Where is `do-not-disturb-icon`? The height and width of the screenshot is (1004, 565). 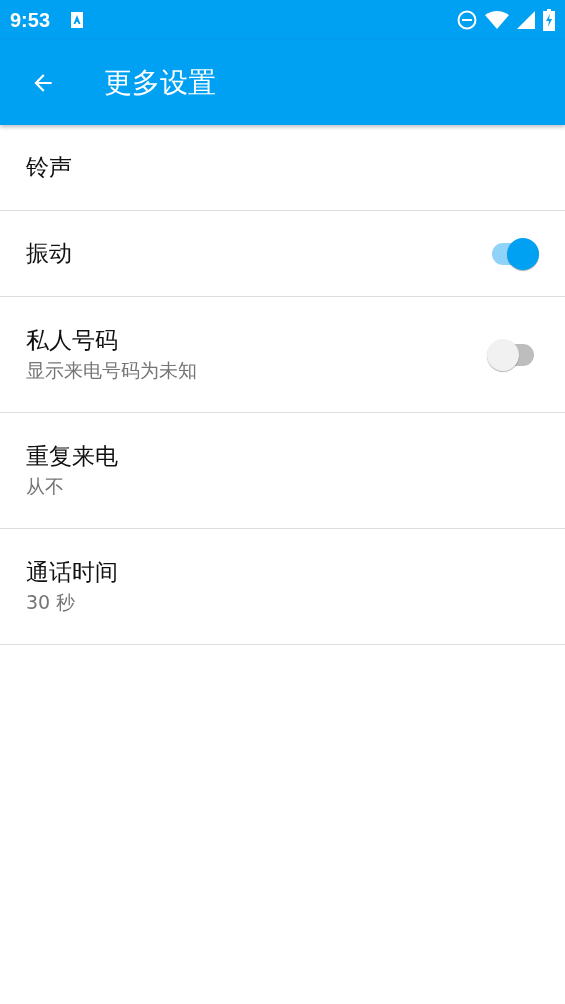
do-not-disturb-icon is located at coordinates (467, 20).